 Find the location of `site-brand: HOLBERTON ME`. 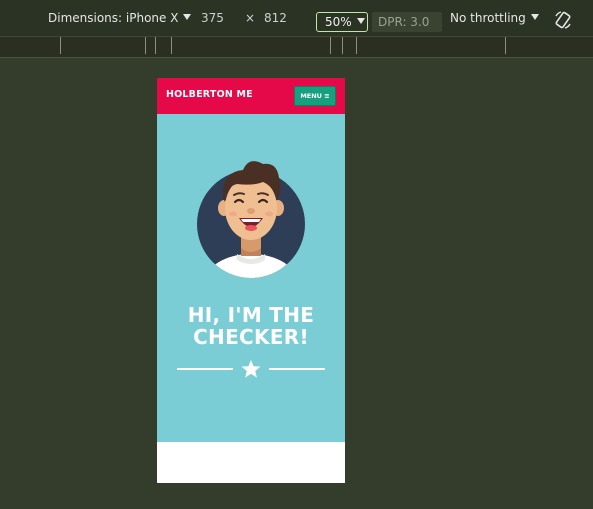

site-brand: HOLBERTON ME is located at coordinates (209, 94).